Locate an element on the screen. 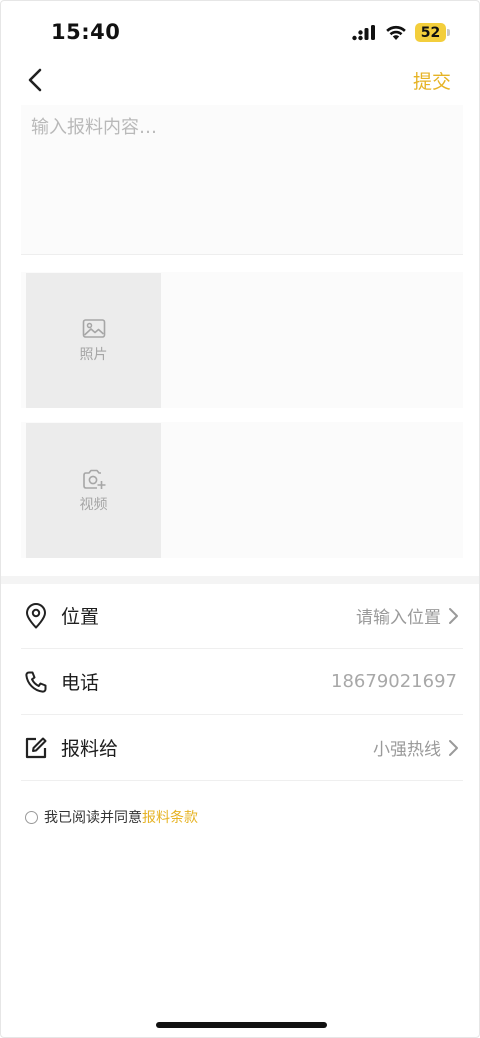 The image size is (480, 1038). location-row: 位置 请输入位置 is located at coordinates (242, 616).